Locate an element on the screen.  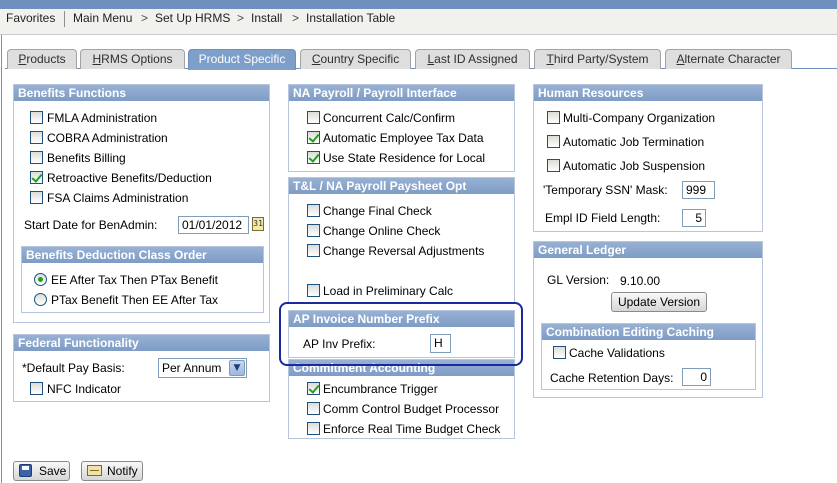
pay-basis-select: Per Annum ▼ is located at coordinates (202, 368).